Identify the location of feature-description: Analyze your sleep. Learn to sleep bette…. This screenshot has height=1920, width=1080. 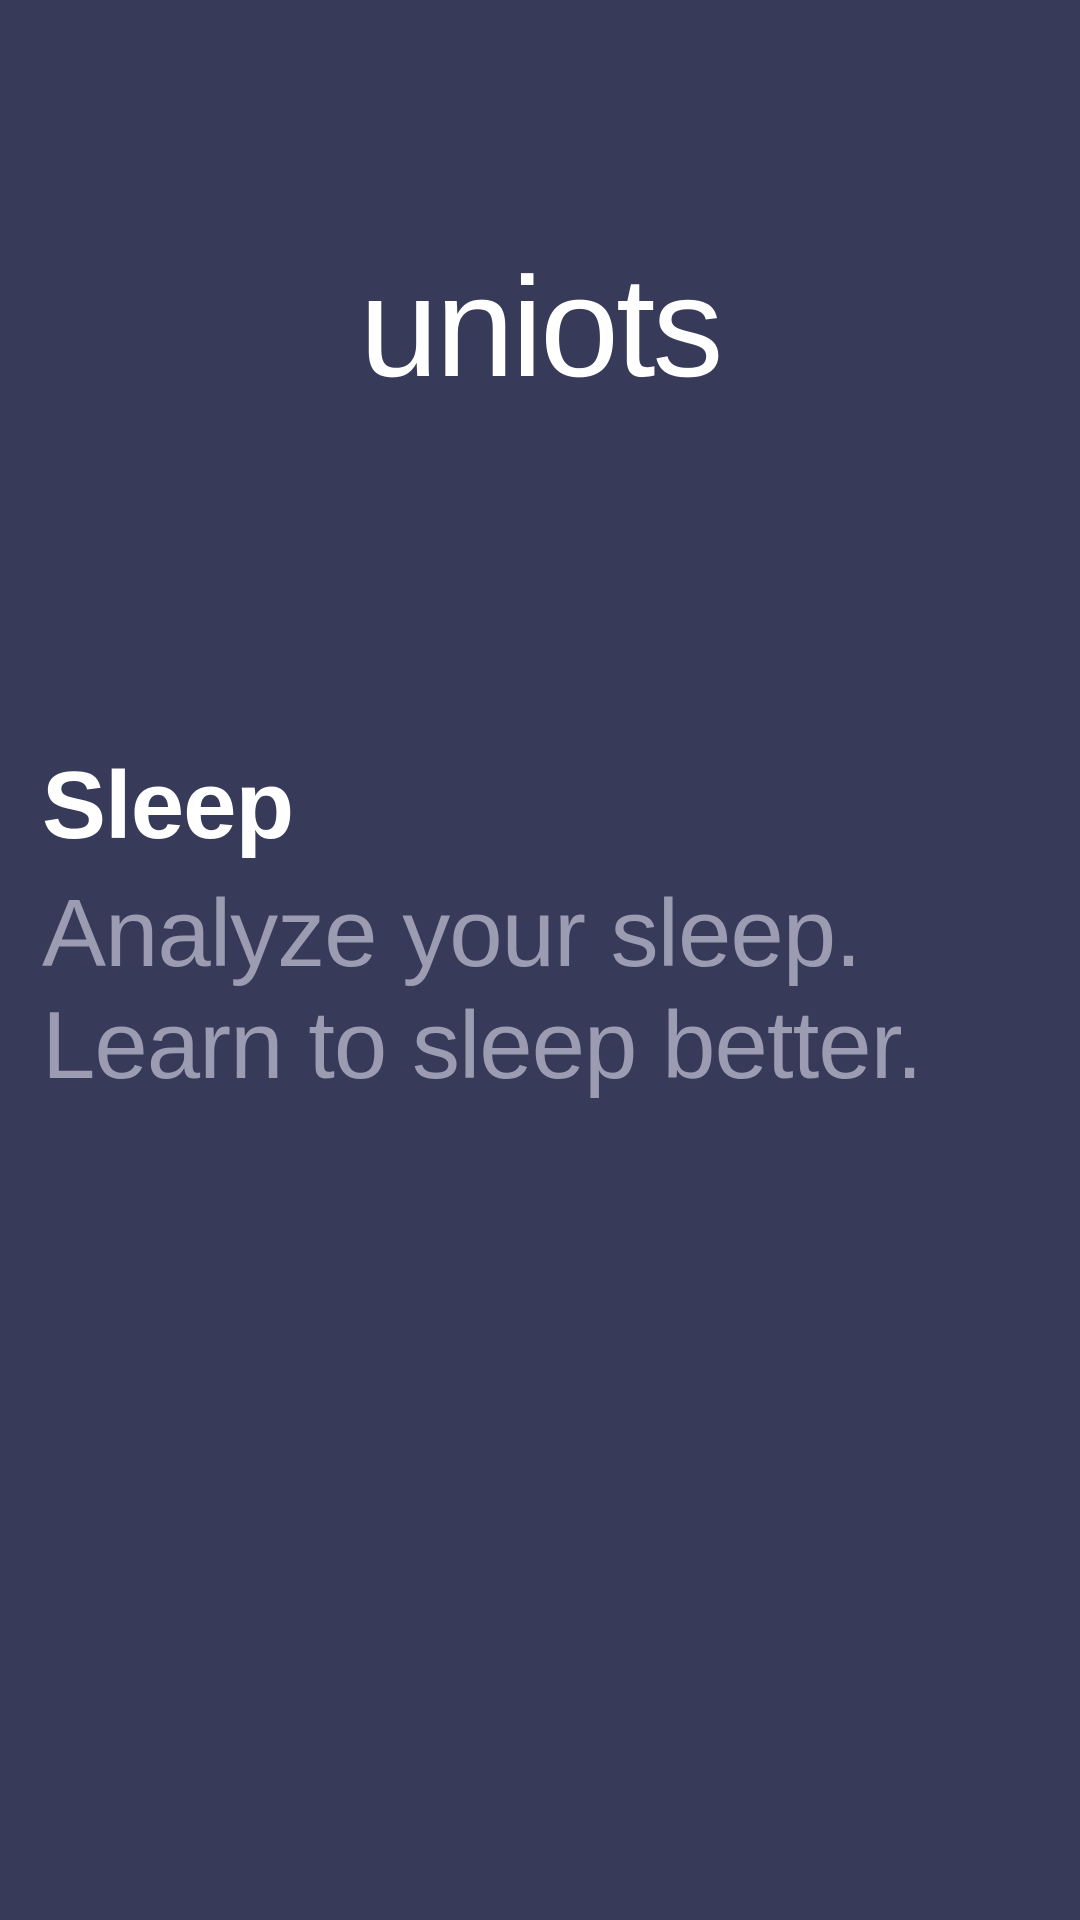
(542, 990).